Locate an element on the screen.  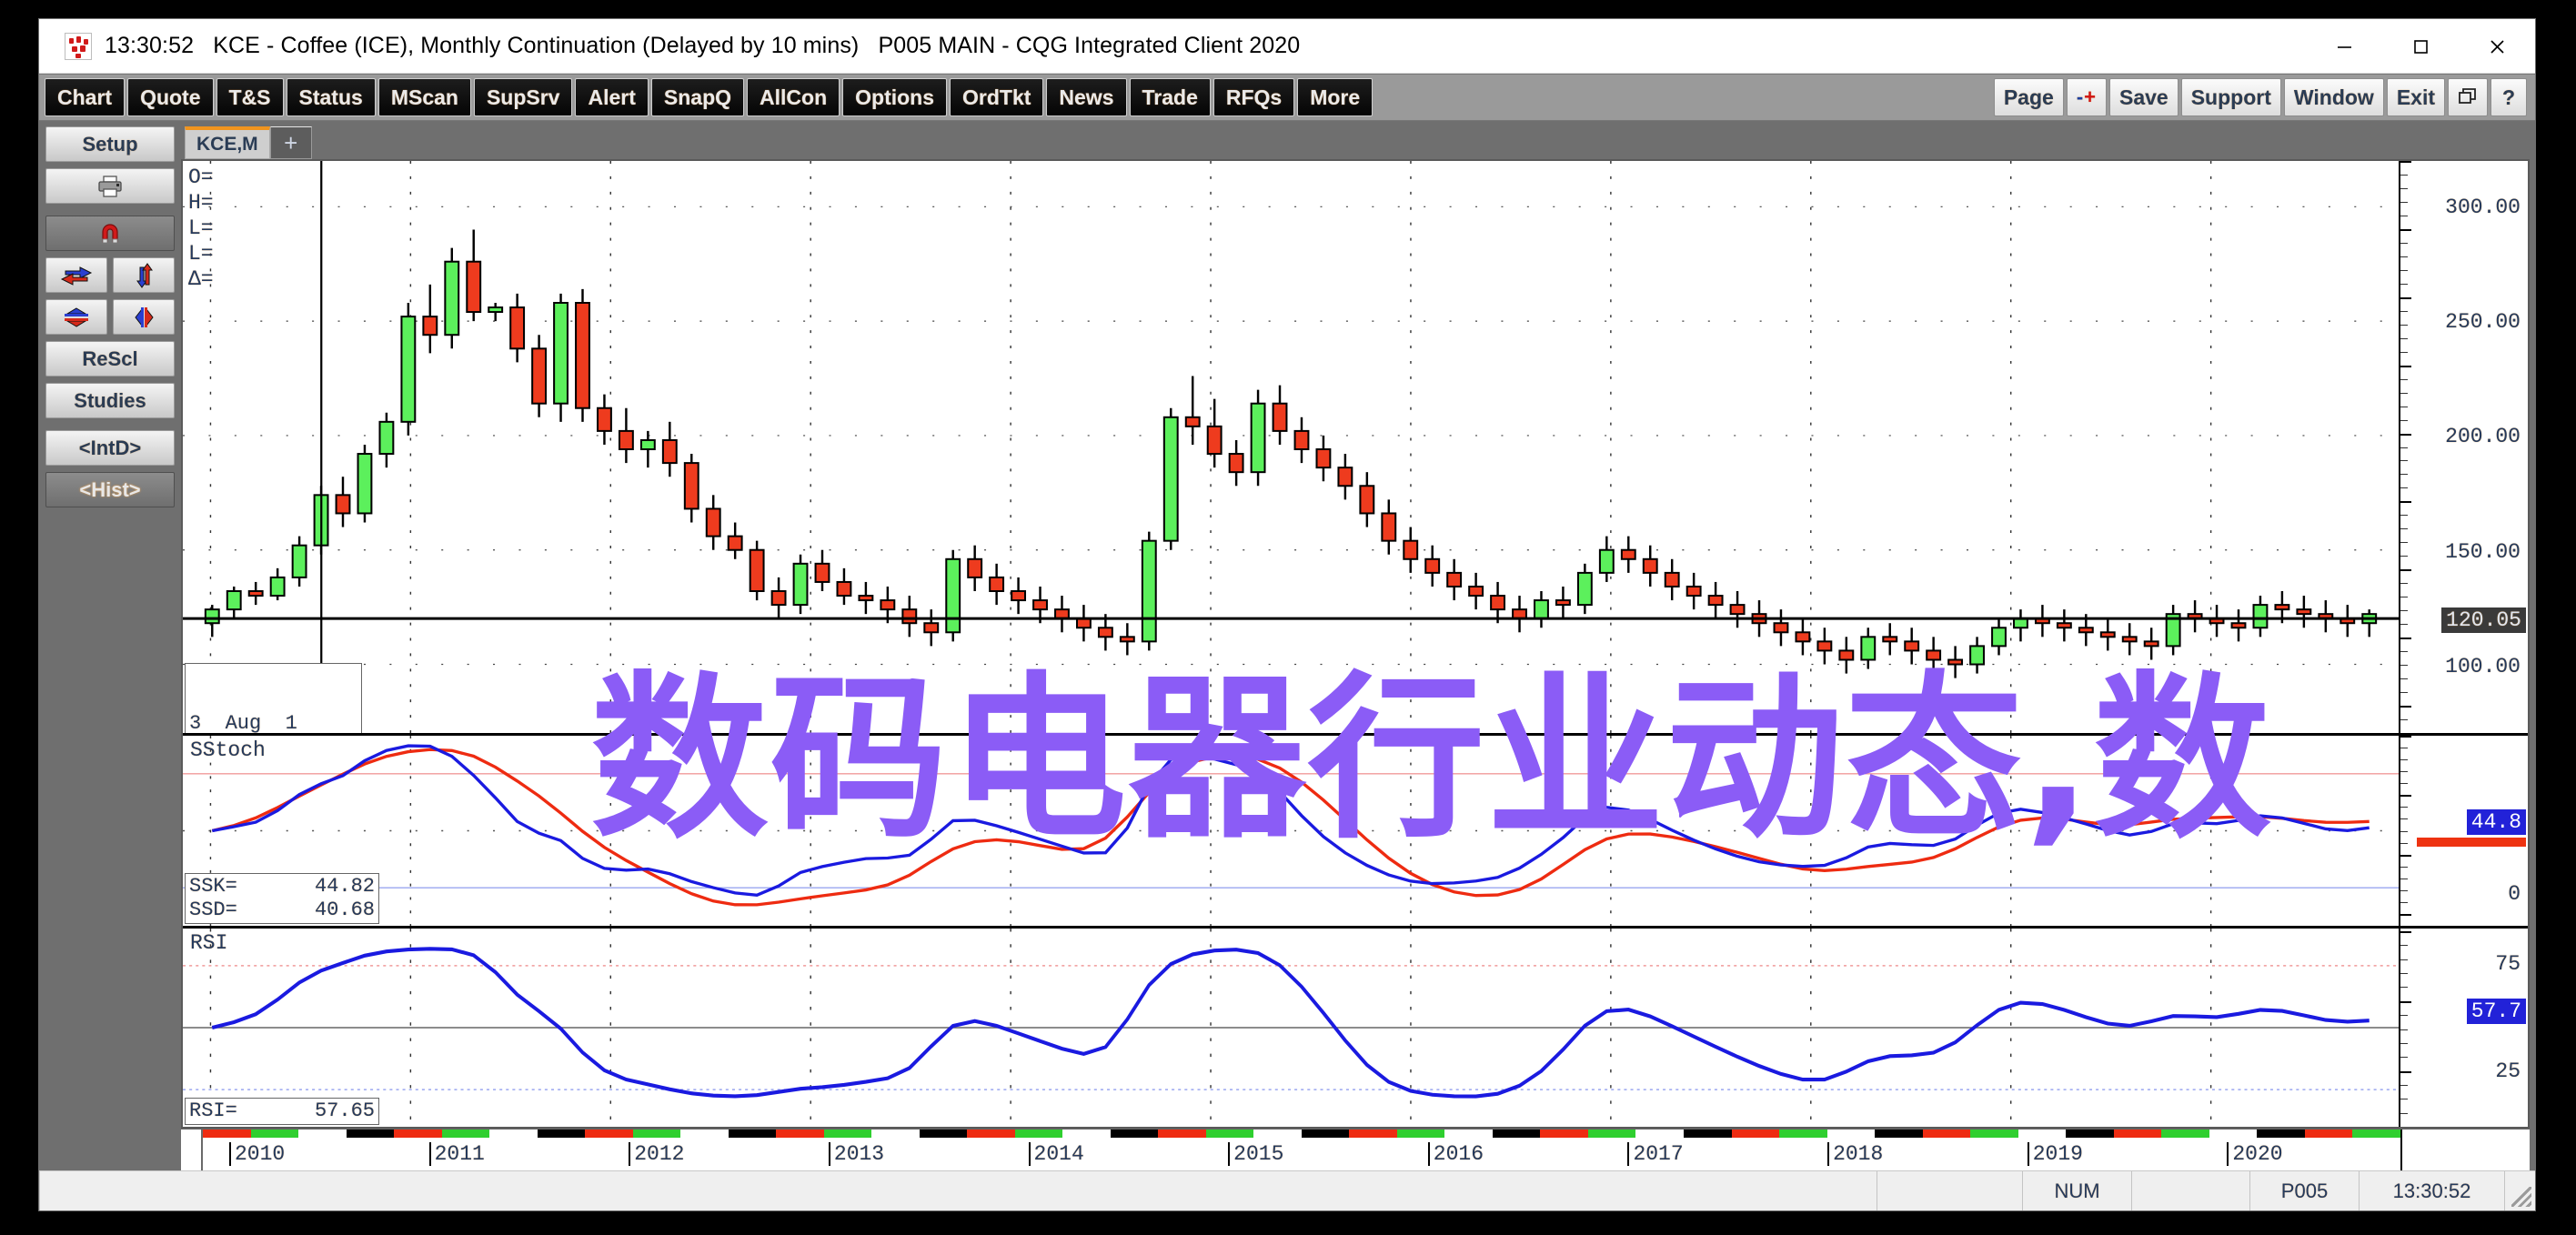
sidebar-button-magnet is located at coordinates (110, 233).